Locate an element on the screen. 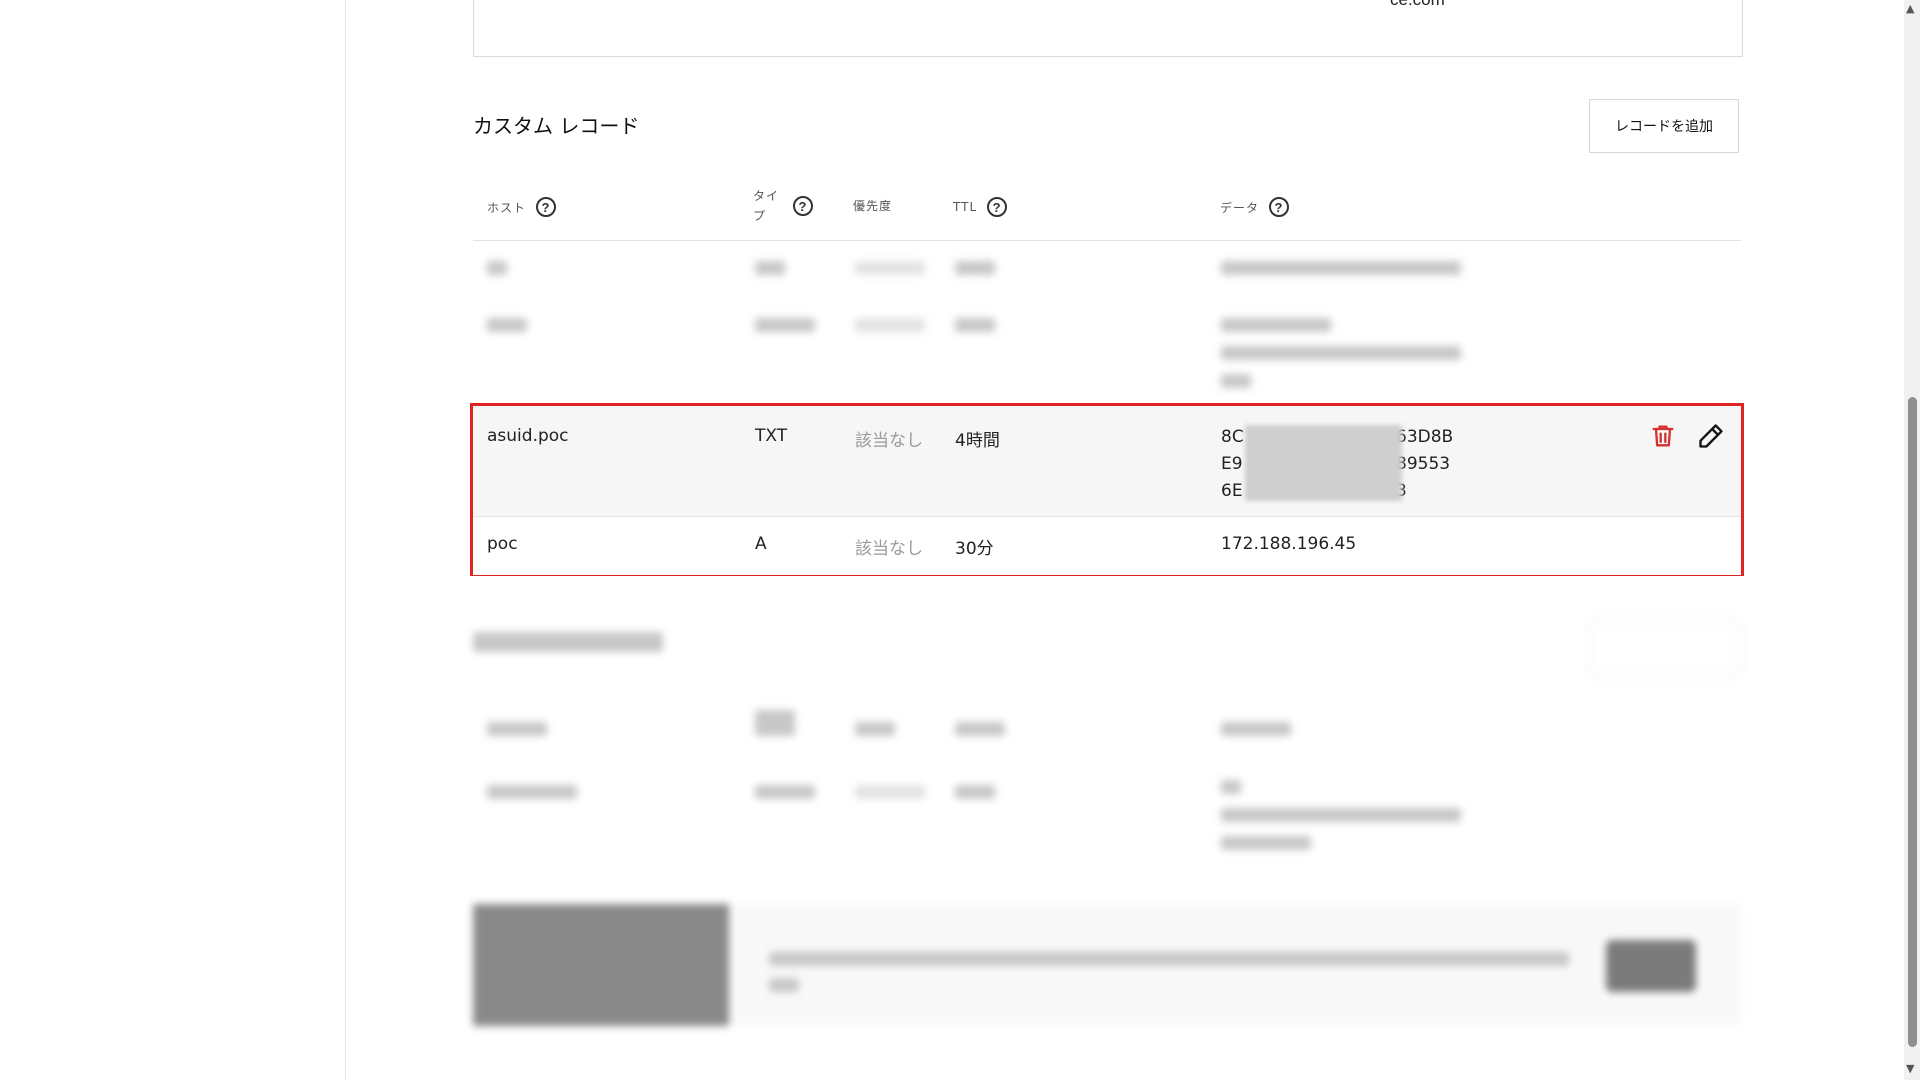 The height and width of the screenshot is (1080, 1920). record-data-line: E9 is located at coordinates (1232, 464).